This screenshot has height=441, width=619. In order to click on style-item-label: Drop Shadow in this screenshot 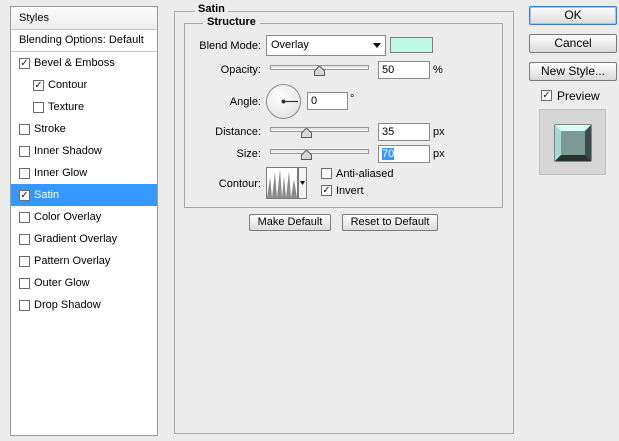, I will do `click(67, 305)`.